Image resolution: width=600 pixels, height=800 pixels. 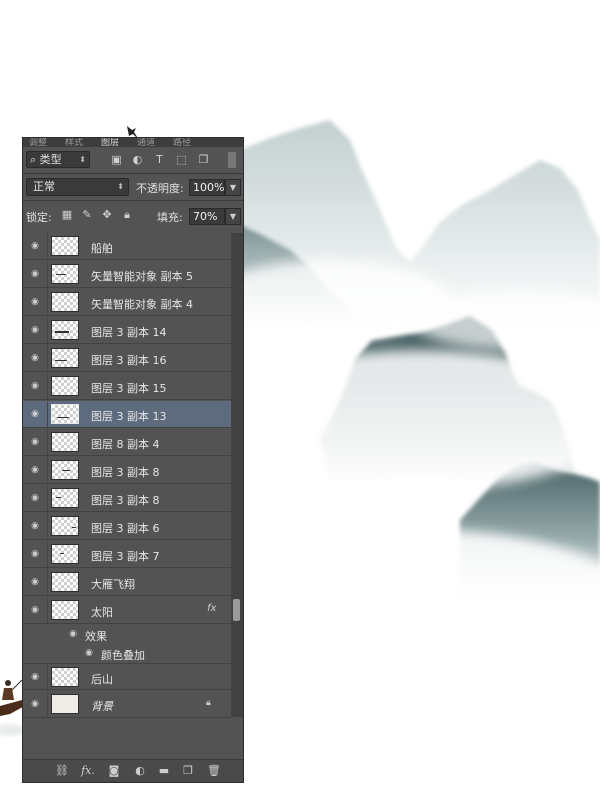 I want to click on layer-name: 图层 3 副本 15, so click(x=129, y=388).